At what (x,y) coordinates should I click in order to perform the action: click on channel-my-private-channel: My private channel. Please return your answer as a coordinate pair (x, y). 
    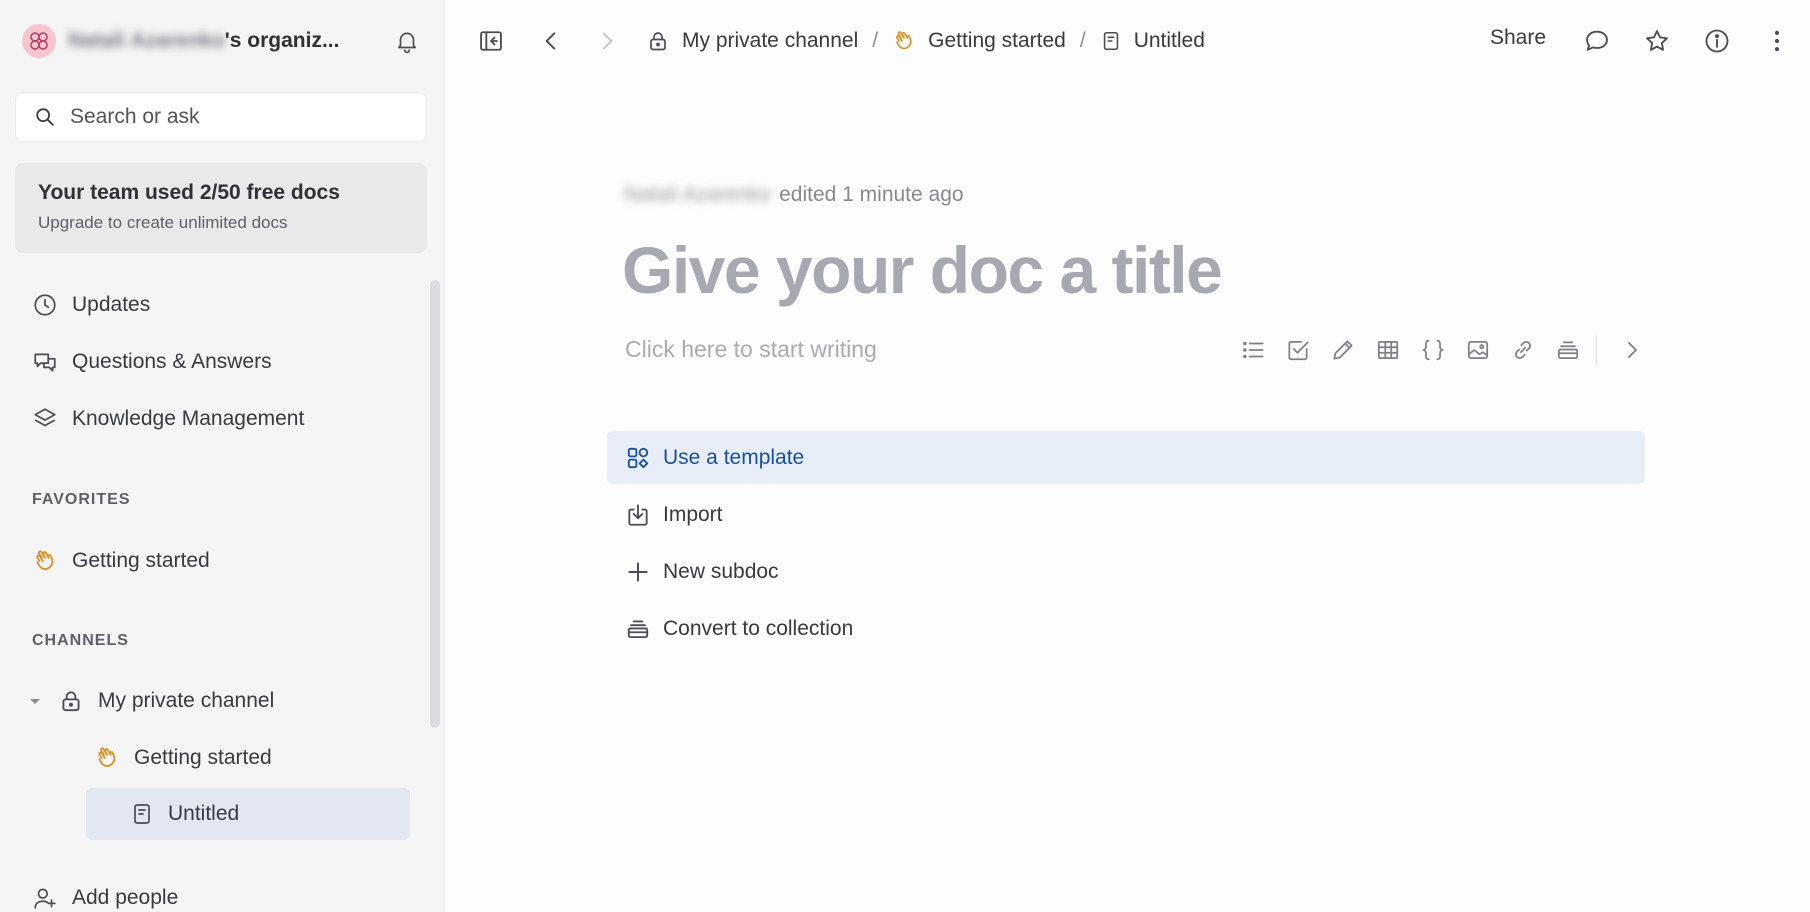
    Looking at the image, I should click on (216, 701).